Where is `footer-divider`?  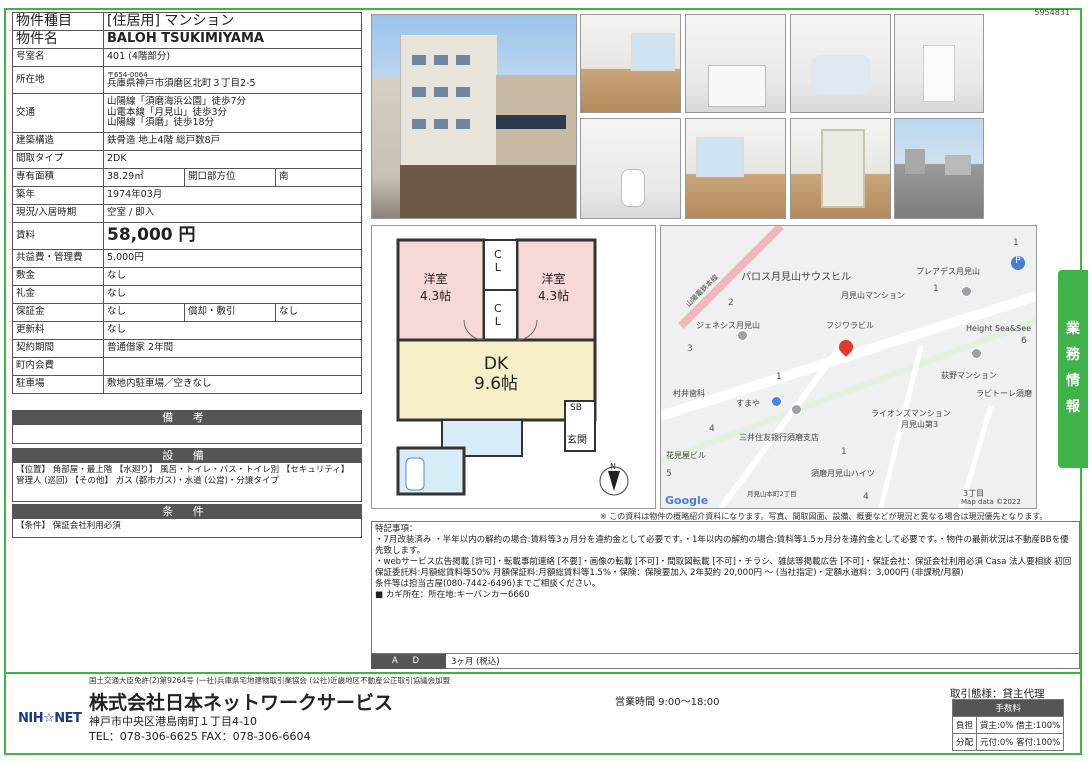 footer-divider is located at coordinates (543, 673).